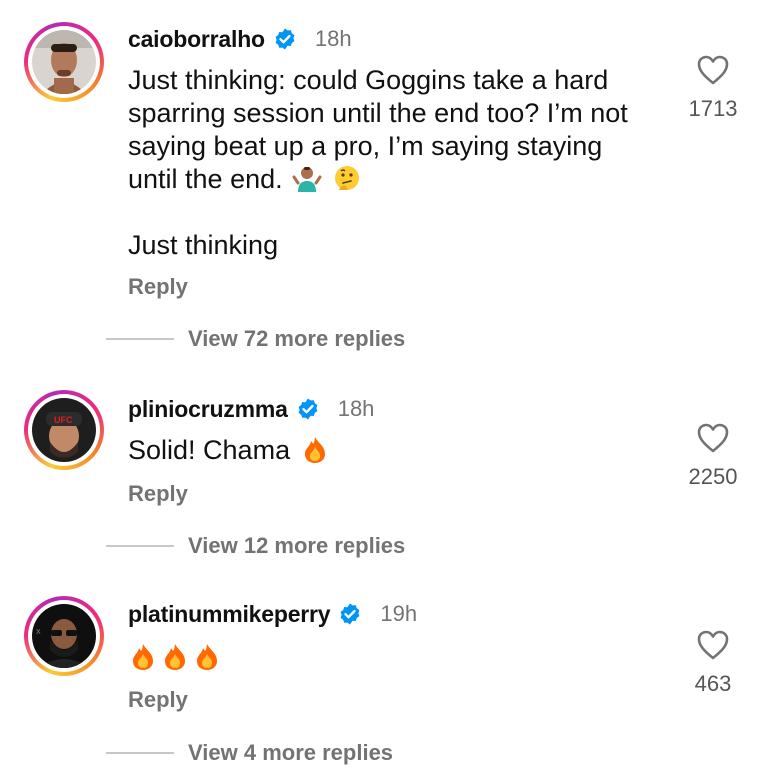 The width and height of the screenshot is (768, 784). What do you see at coordinates (63, 420) in the screenshot?
I see `svg-text: UFC` at bounding box center [63, 420].